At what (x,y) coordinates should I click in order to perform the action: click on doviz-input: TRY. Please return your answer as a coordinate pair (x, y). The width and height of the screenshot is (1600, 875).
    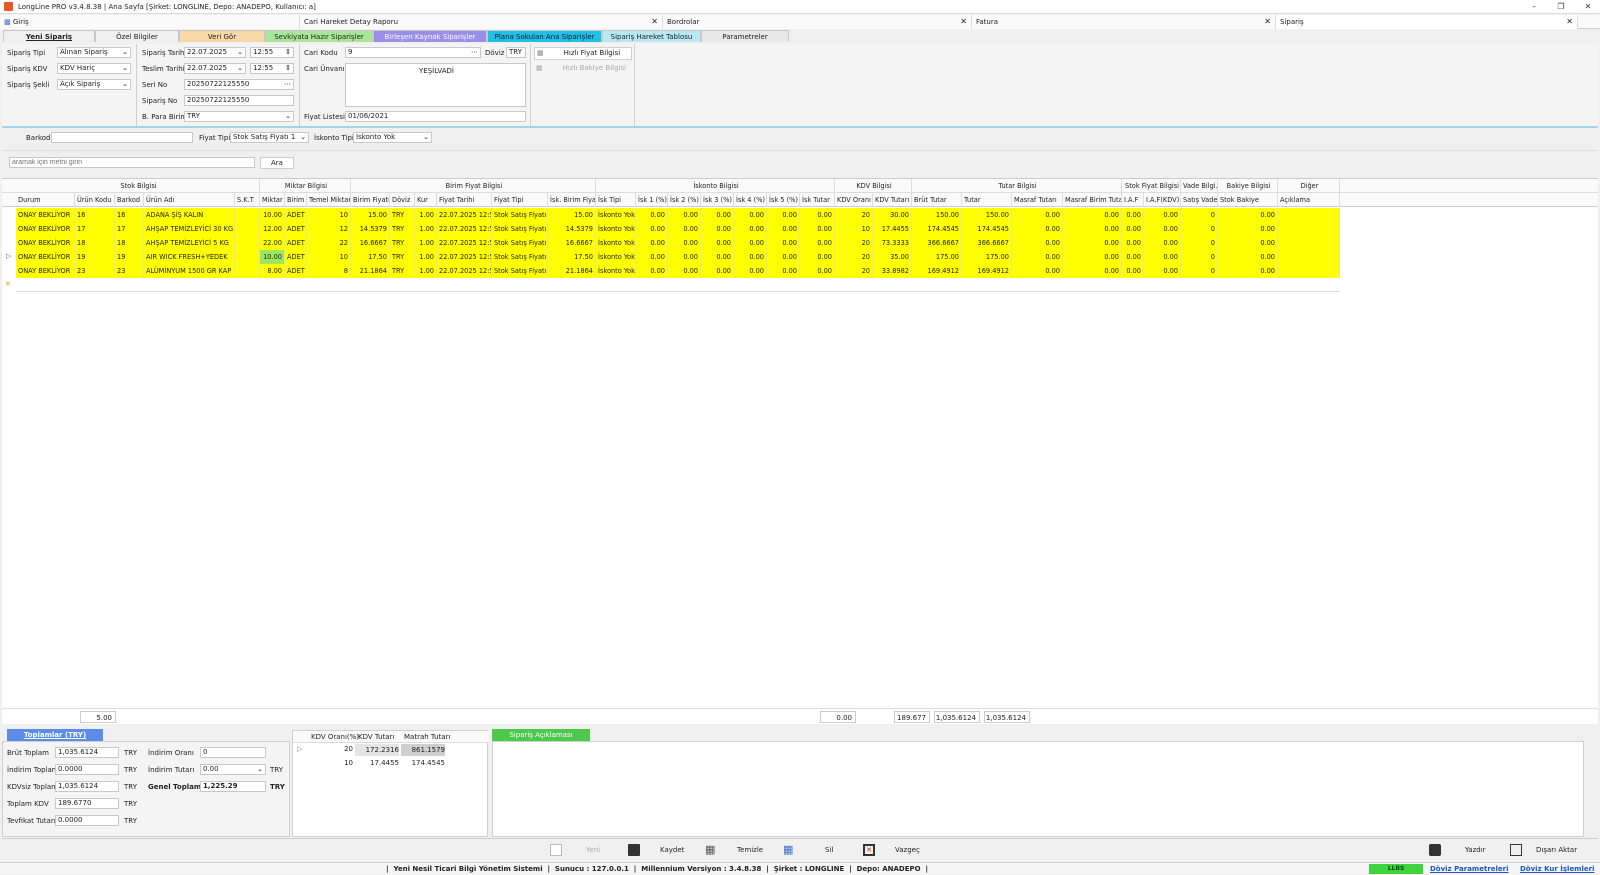
    Looking at the image, I should click on (516, 52).